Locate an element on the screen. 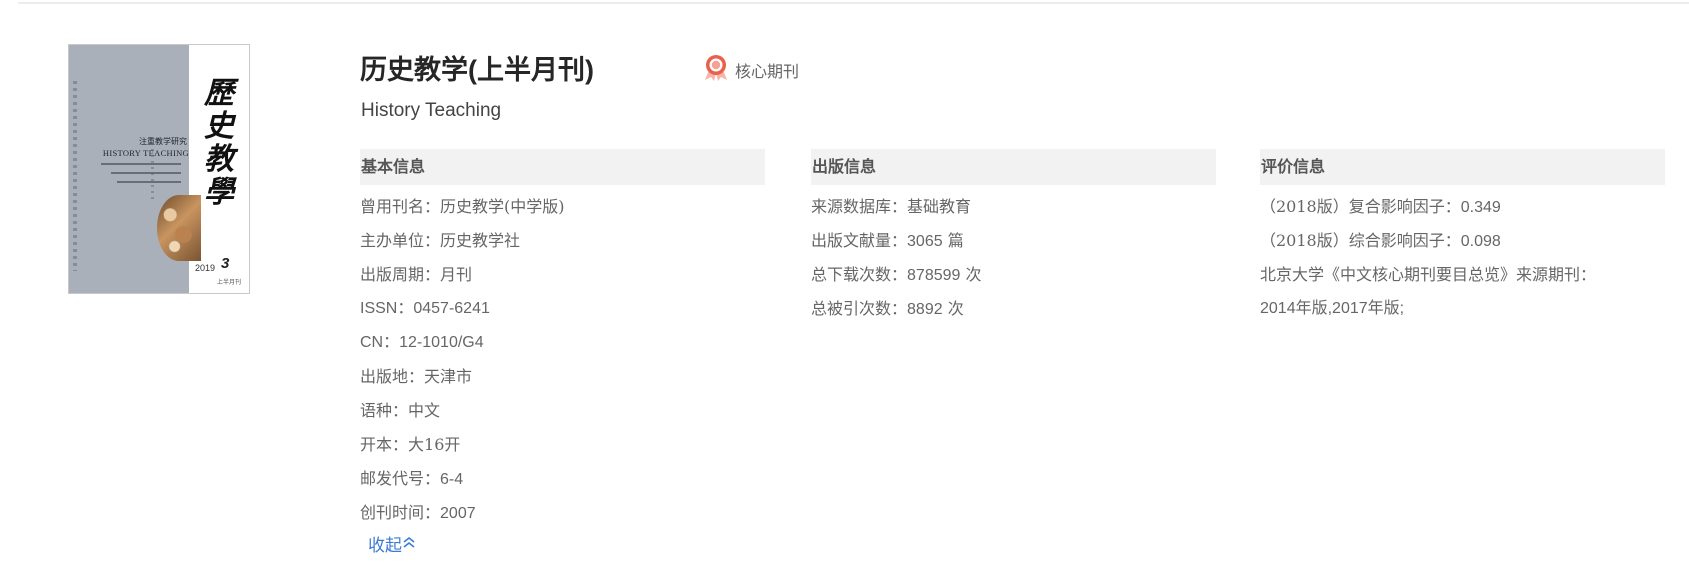 The width and height of the screenshot is (1689, 586). basic-info-heading: 基本信息 is located at coordinates (562, 167).